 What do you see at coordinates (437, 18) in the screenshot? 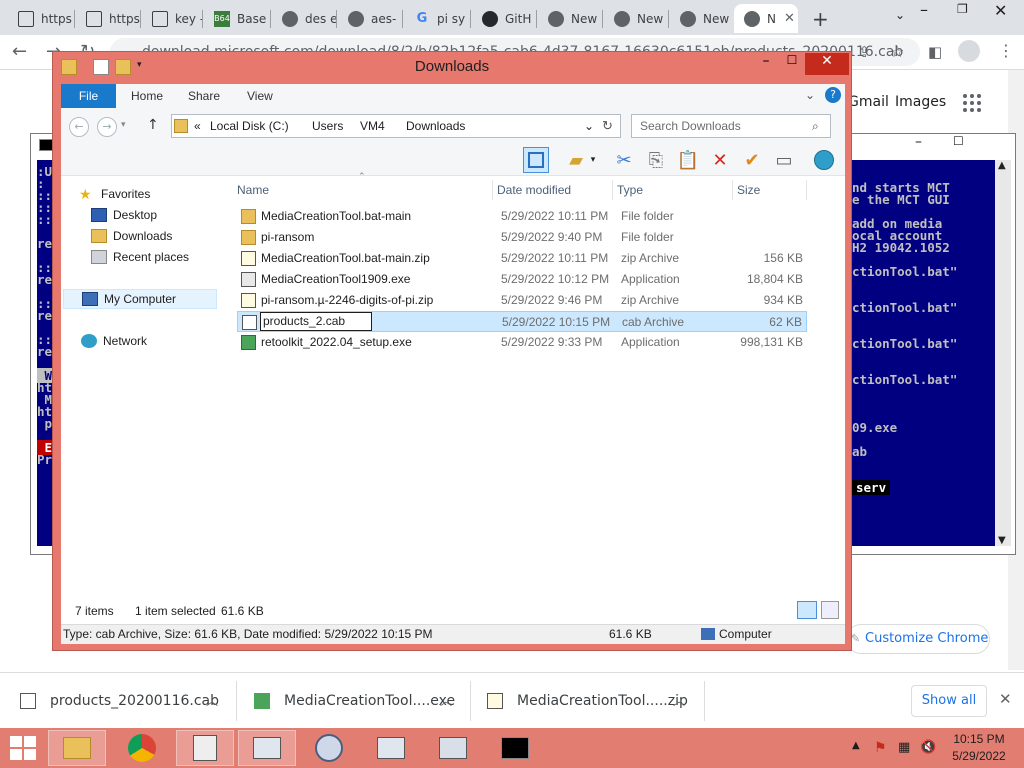
I see `tab-7: Gpi sy` at bounding box center [437, 18].